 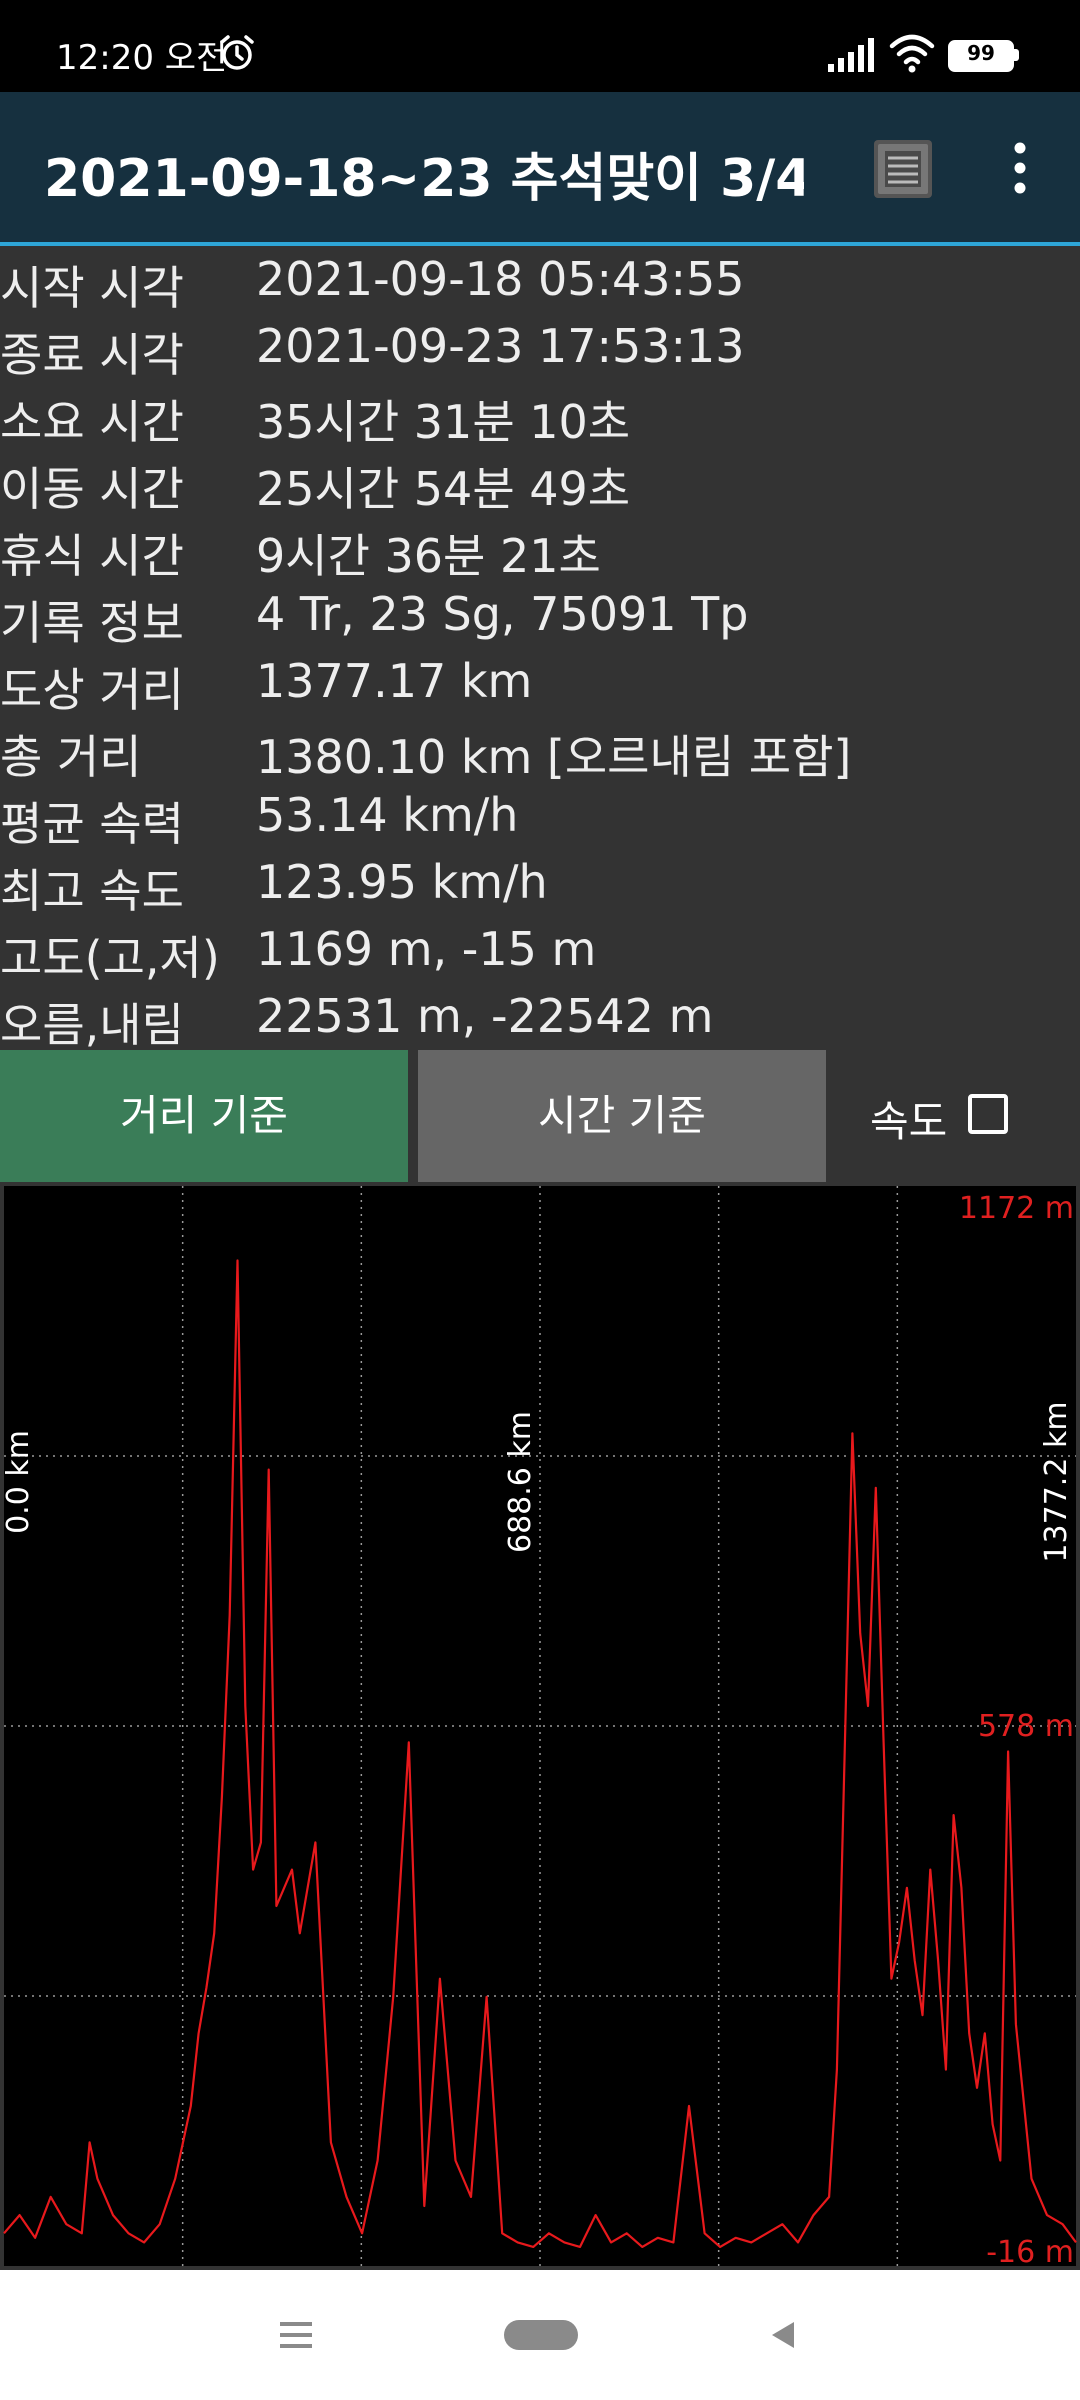 I want to click on x-tick-label: 0.0 km, so click(x=18, y=1482).